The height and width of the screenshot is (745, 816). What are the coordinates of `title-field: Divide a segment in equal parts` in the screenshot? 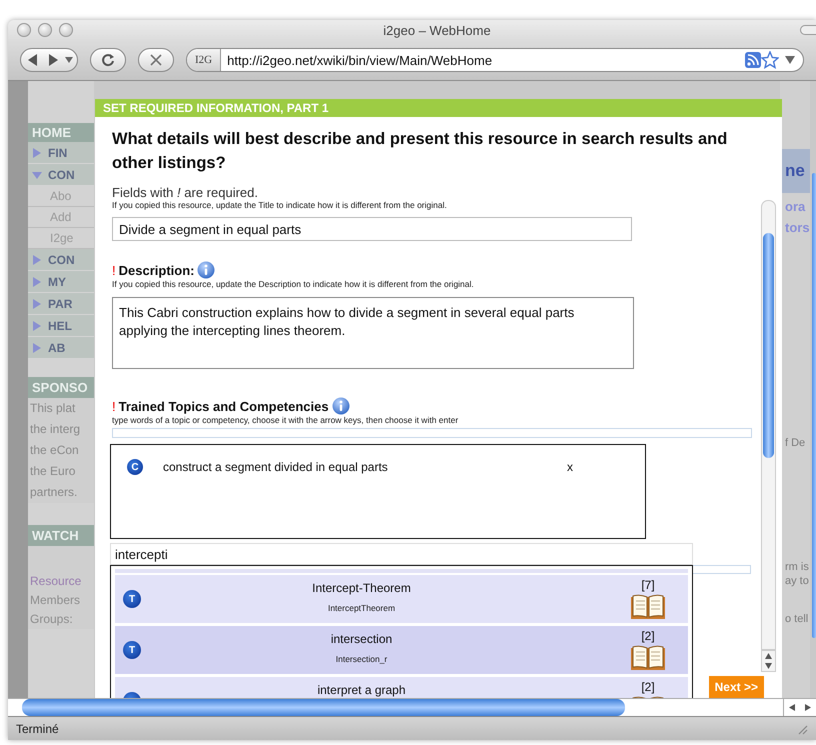 It's located at (372, 229).